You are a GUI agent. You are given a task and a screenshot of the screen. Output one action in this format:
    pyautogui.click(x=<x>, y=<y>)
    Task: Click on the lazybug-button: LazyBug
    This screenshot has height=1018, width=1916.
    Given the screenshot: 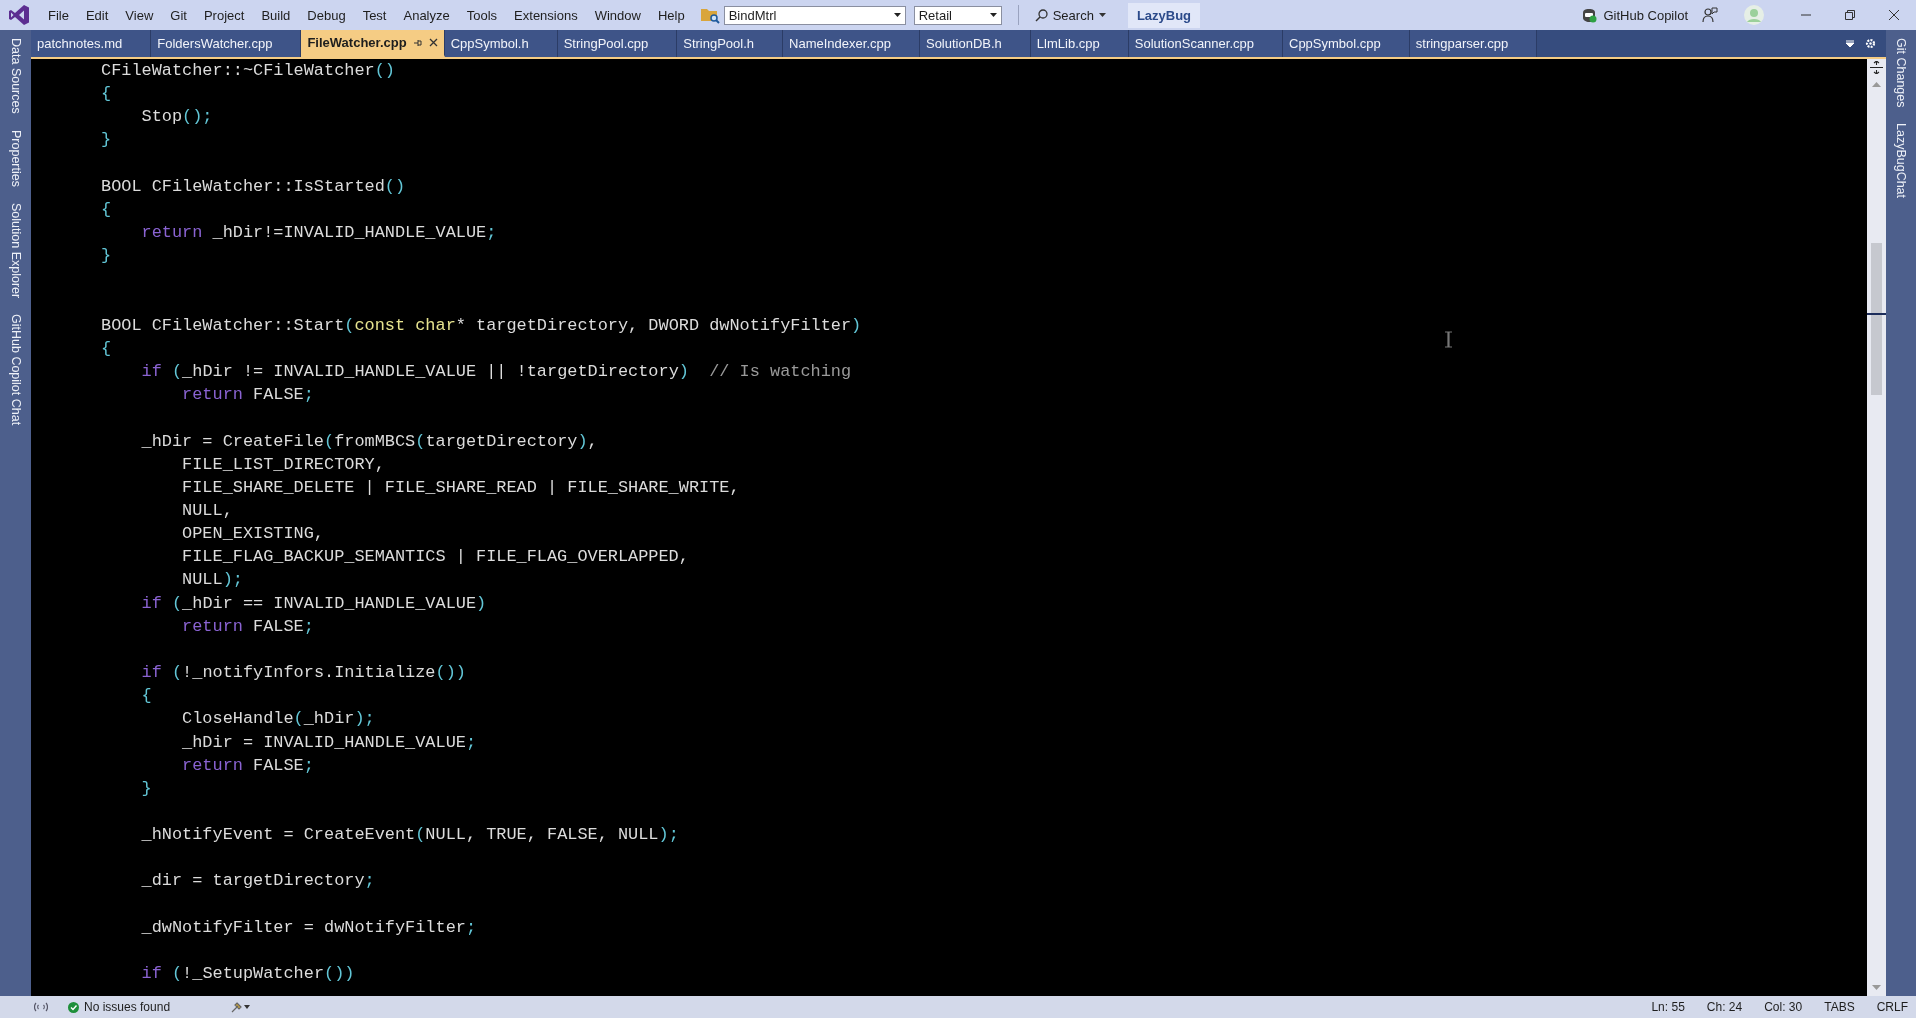 What is the action you would take?
    pyautogui.click(x=1164, y=15)
    